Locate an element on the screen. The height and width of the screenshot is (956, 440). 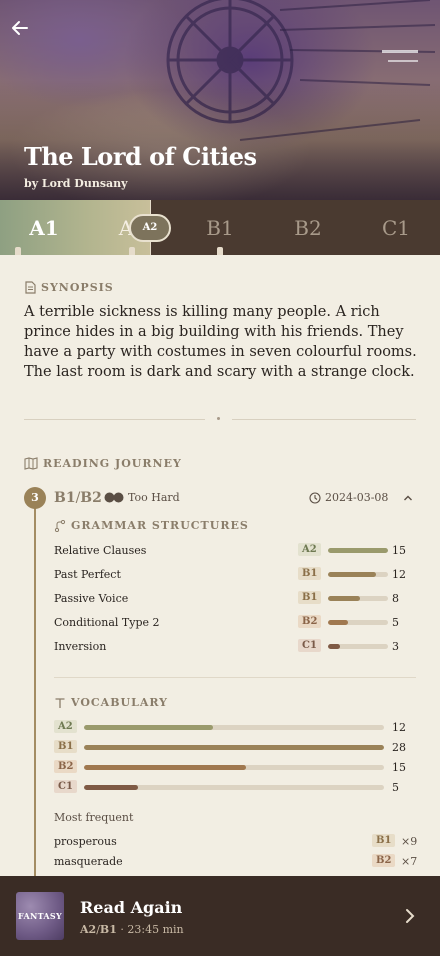
entry-levels: B1/B2 is located at coordinates (78, 498).